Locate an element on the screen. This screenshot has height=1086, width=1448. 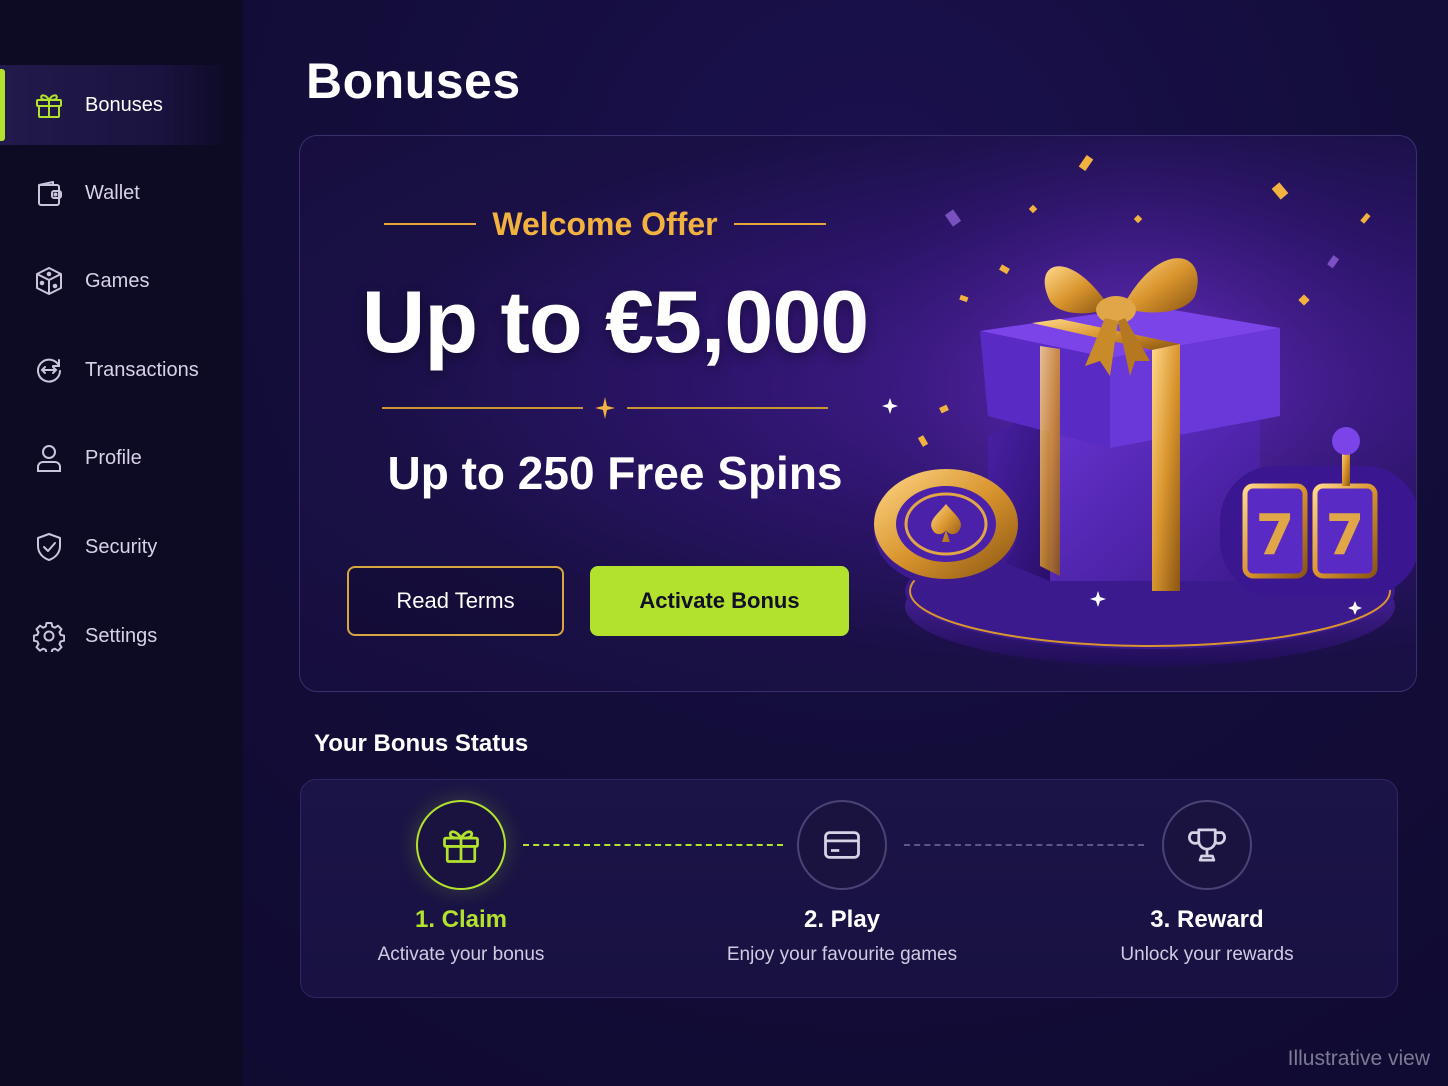
sidebar-item-security: Security is located at coordinates (115, 547).